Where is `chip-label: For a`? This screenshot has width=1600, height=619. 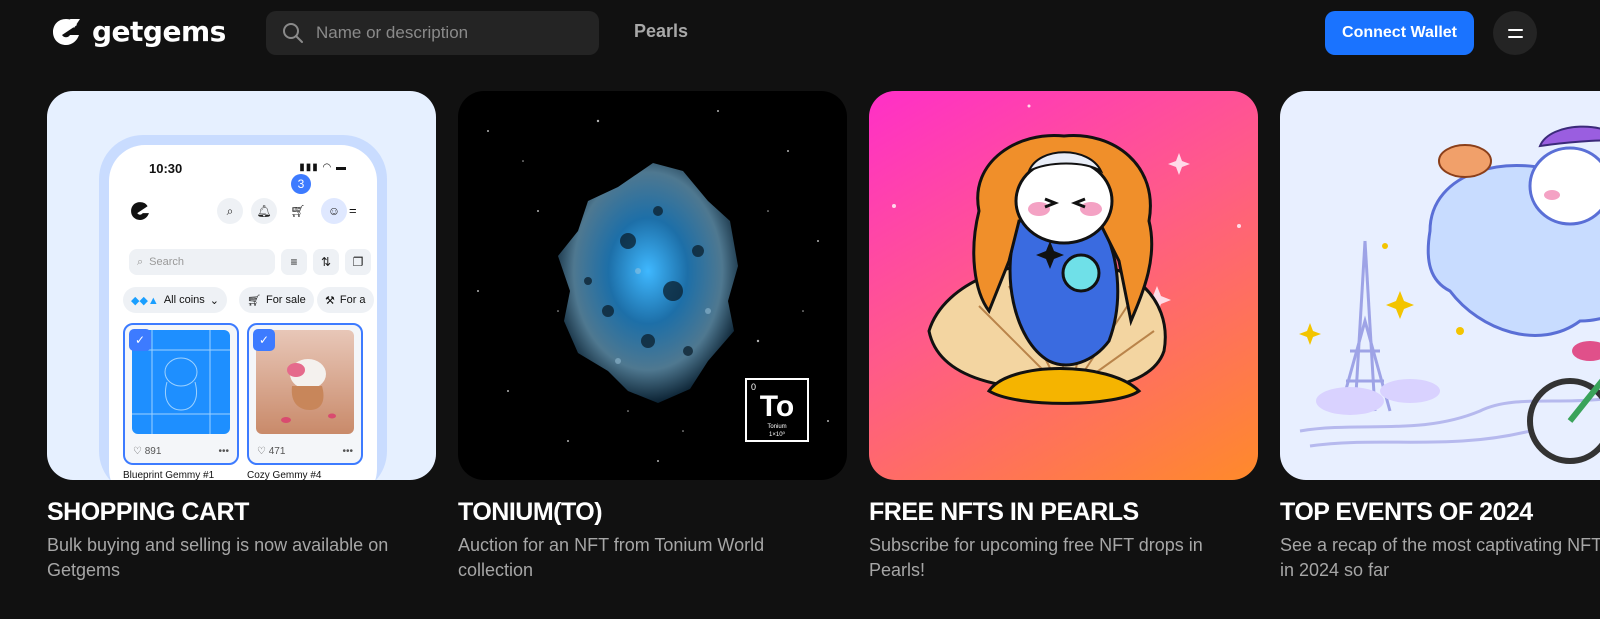 chip-label: For a is located at coordinates (352, 300).